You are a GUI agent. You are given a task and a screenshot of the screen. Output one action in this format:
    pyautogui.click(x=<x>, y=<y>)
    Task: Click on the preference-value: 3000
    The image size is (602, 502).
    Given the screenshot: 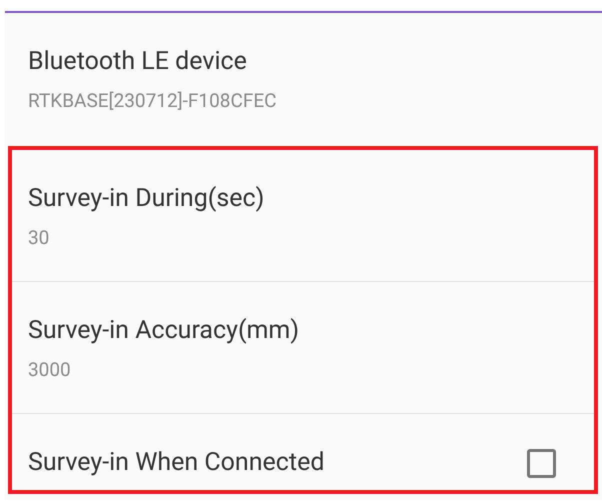 What is the action you would take?
    pyautogui.click(x=50, y=370)
    